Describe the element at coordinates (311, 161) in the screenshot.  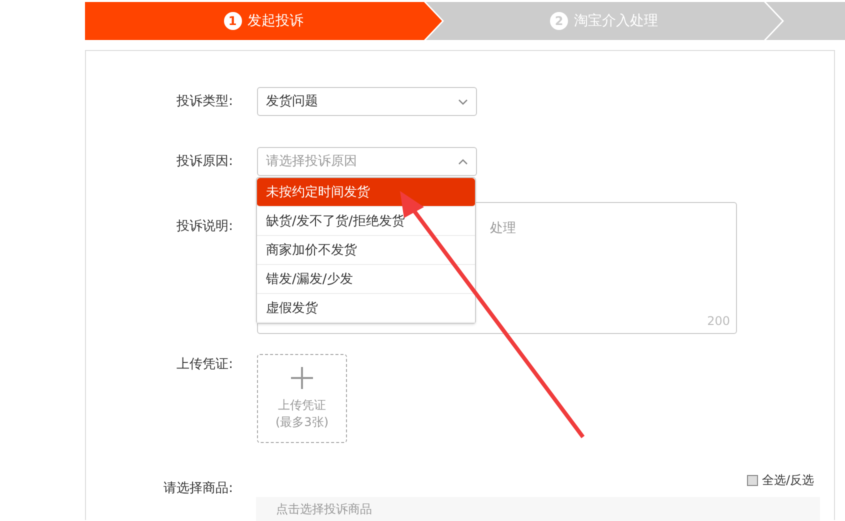
I see `select-placeholder: 请选择投诉原因` at that location.